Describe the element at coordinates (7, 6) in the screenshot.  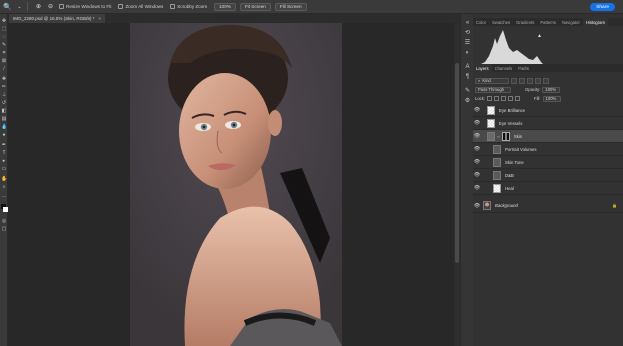
I see `zoom-tool-icon: 🔍` at that location.